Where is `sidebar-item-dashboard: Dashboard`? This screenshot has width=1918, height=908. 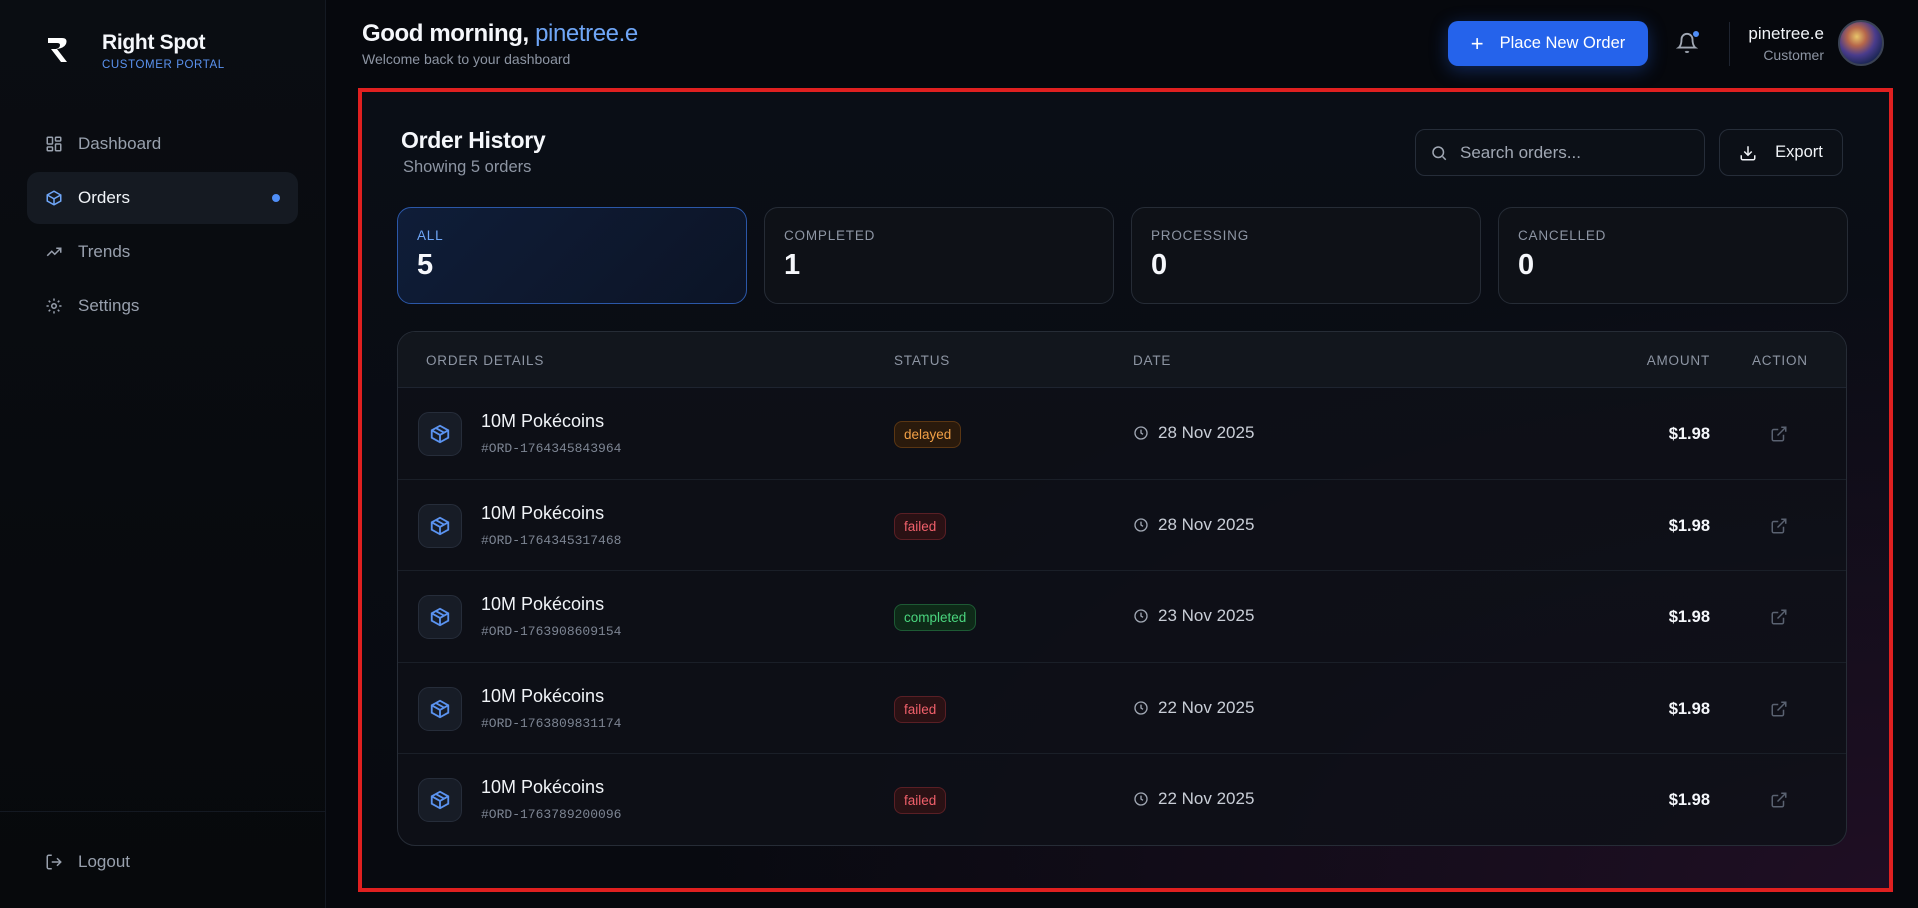
sidebar-item-dashboard: Dashboard is located at coordinates (162, 144).